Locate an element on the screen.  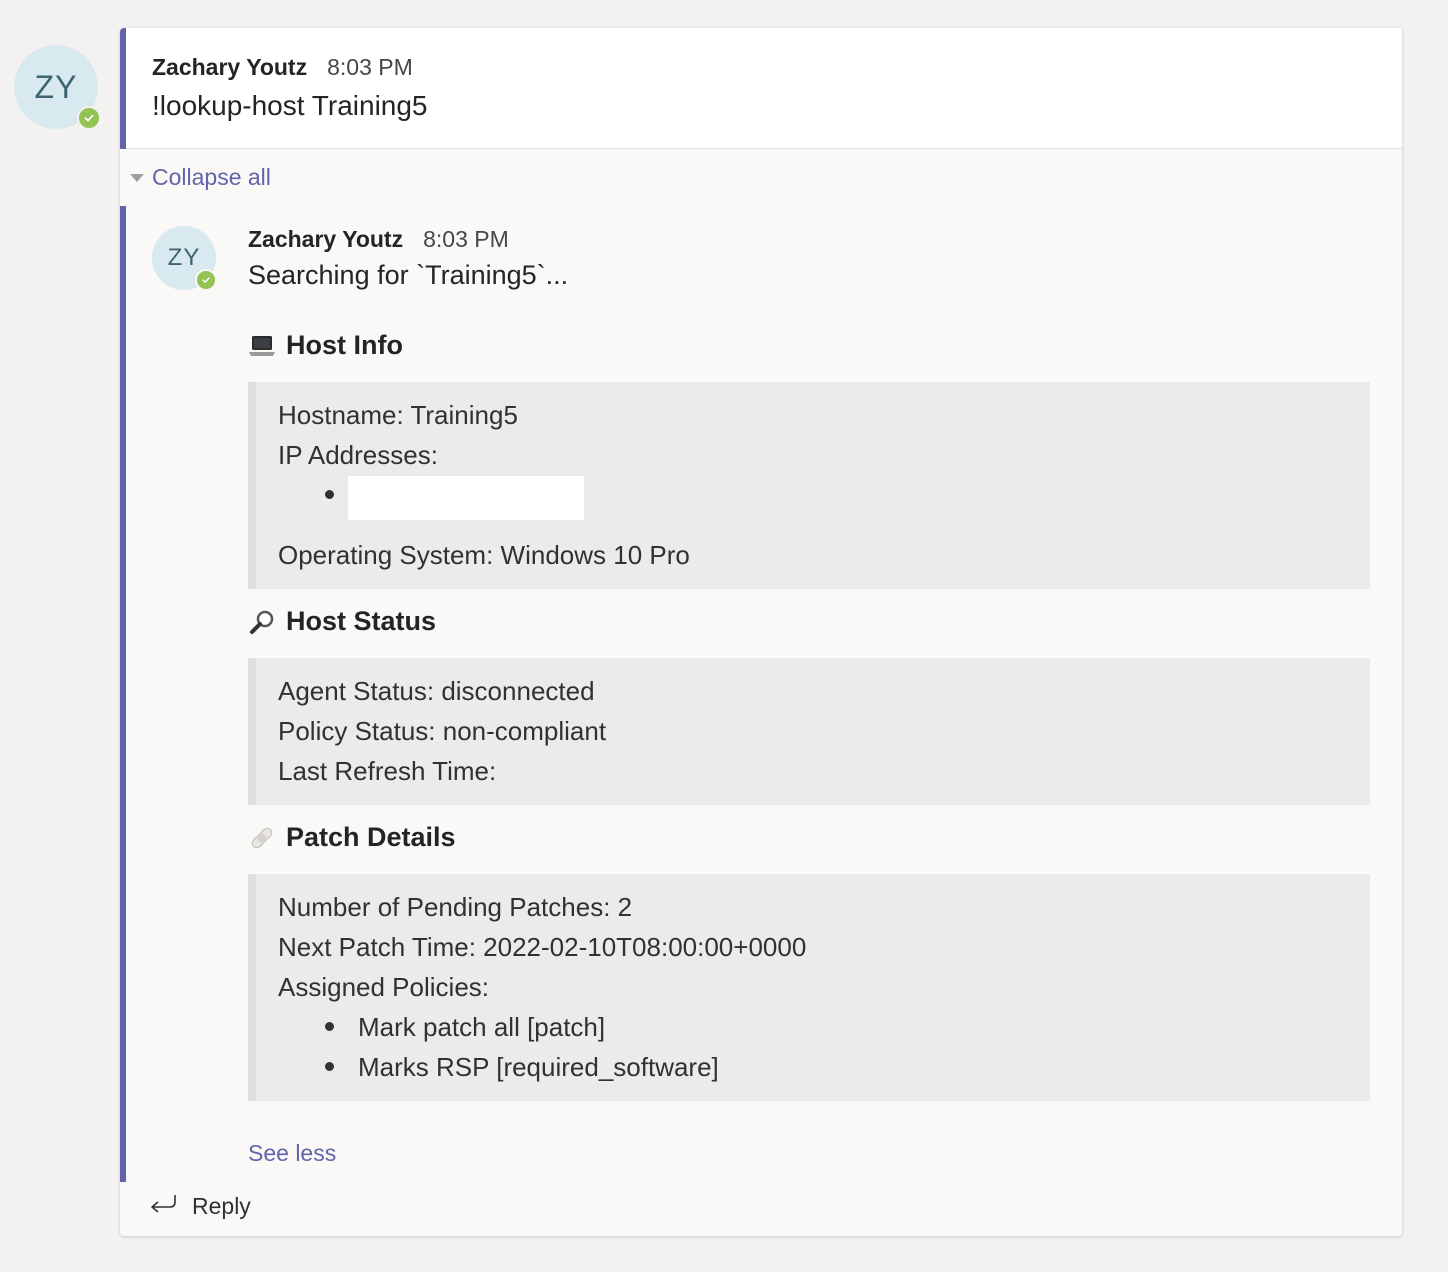
reply-header: Zachary Youtz 8:03 PM is located at coordinates (378, 239).